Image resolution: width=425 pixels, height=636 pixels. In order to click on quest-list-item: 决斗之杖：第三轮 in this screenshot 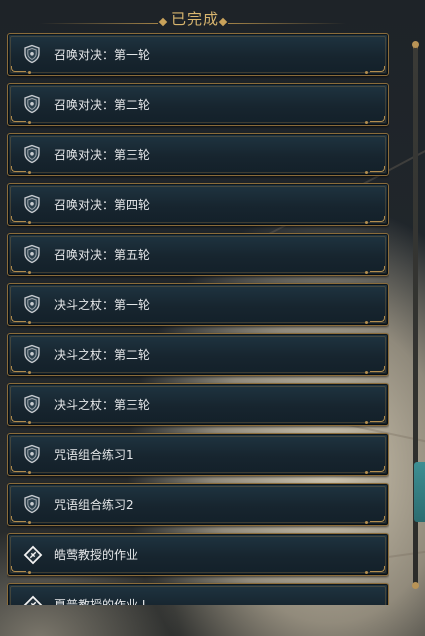, I will do `click(198, 404)`.